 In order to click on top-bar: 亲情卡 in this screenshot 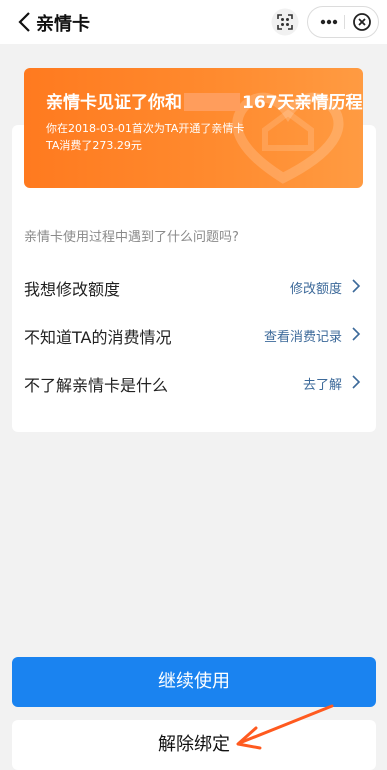, I will do `click(193, 22)`.